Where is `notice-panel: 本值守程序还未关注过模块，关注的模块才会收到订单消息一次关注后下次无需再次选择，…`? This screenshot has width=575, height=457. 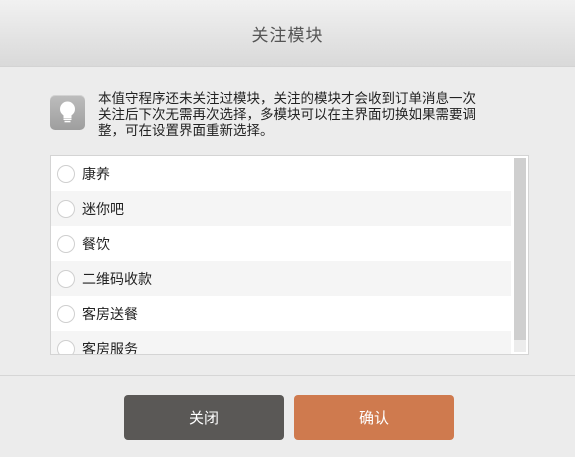
notice-panel: 本值守程序还未关注过模块，关注的模块才会收到订单消息一次关注后下次无需再次选择，… is located at coordinates (285, 116).